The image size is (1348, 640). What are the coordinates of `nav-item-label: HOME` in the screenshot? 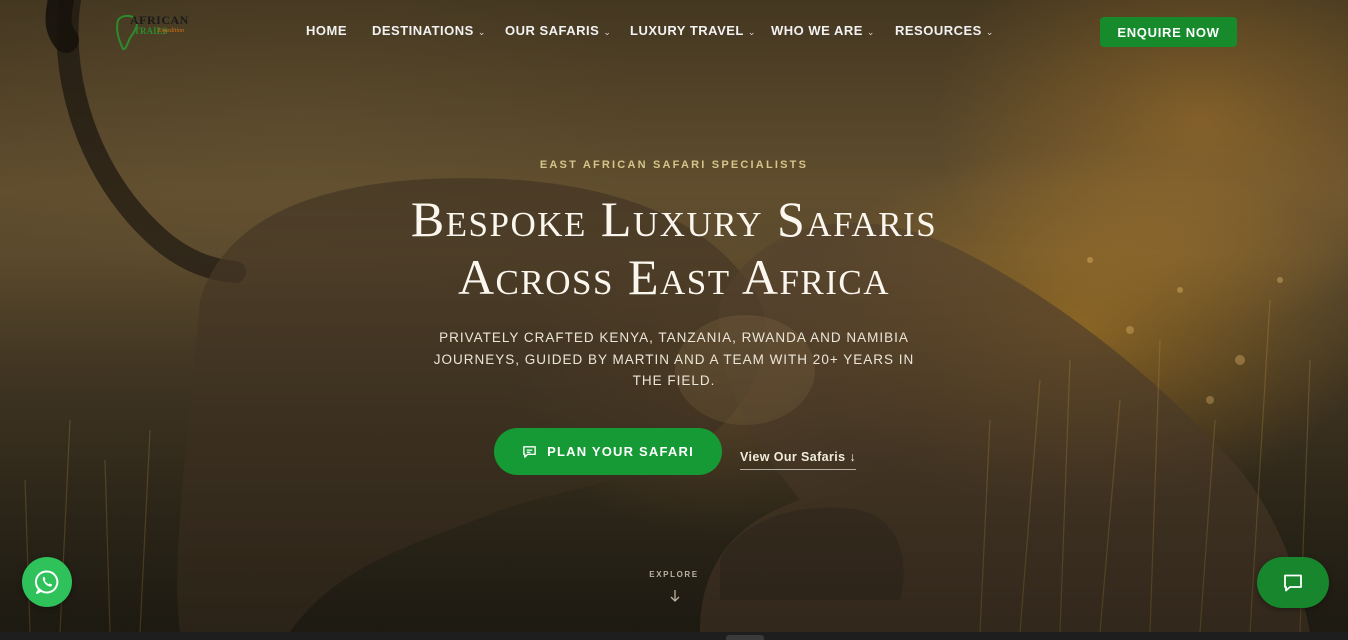 It's located at (326, 30).